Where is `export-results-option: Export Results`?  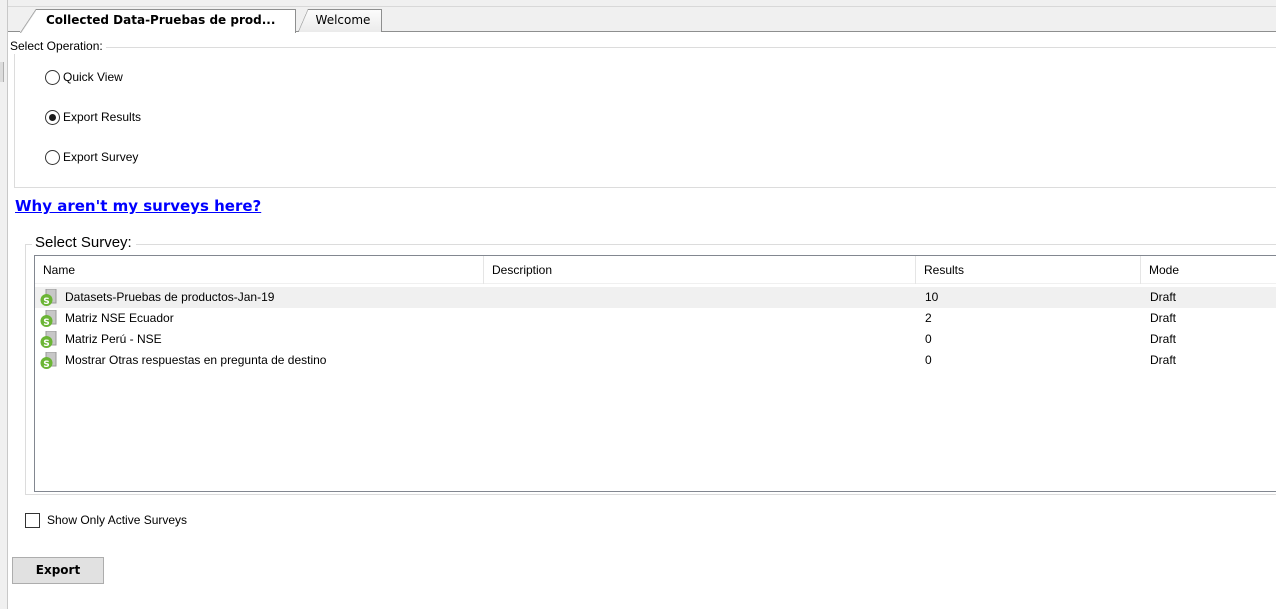 export-results-option: Export Results is located at coordinates (93, 117).